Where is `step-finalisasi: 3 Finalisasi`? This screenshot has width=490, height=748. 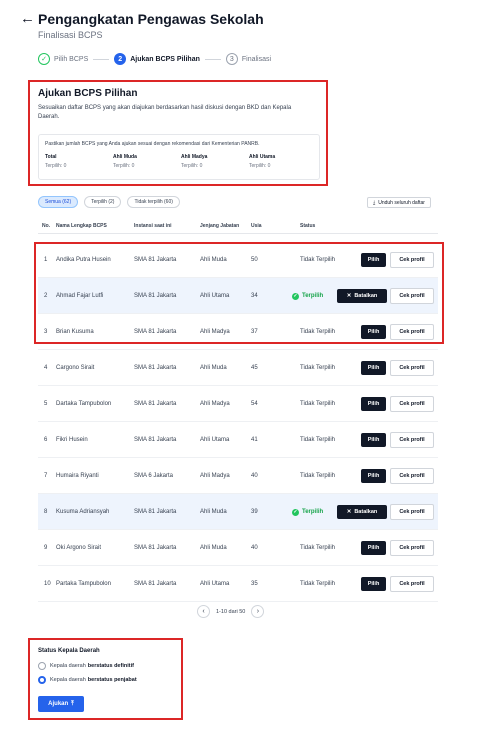
step-finalisasi: 3 Finalisasi is located at coordinates (248, 59).